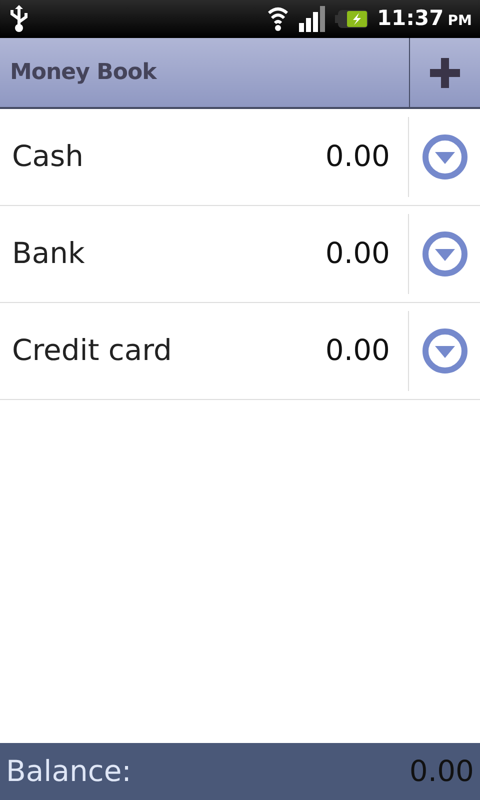 This screenshot has height=800, width=480. I want to click on app-title: Money Book, so click(83, 73).